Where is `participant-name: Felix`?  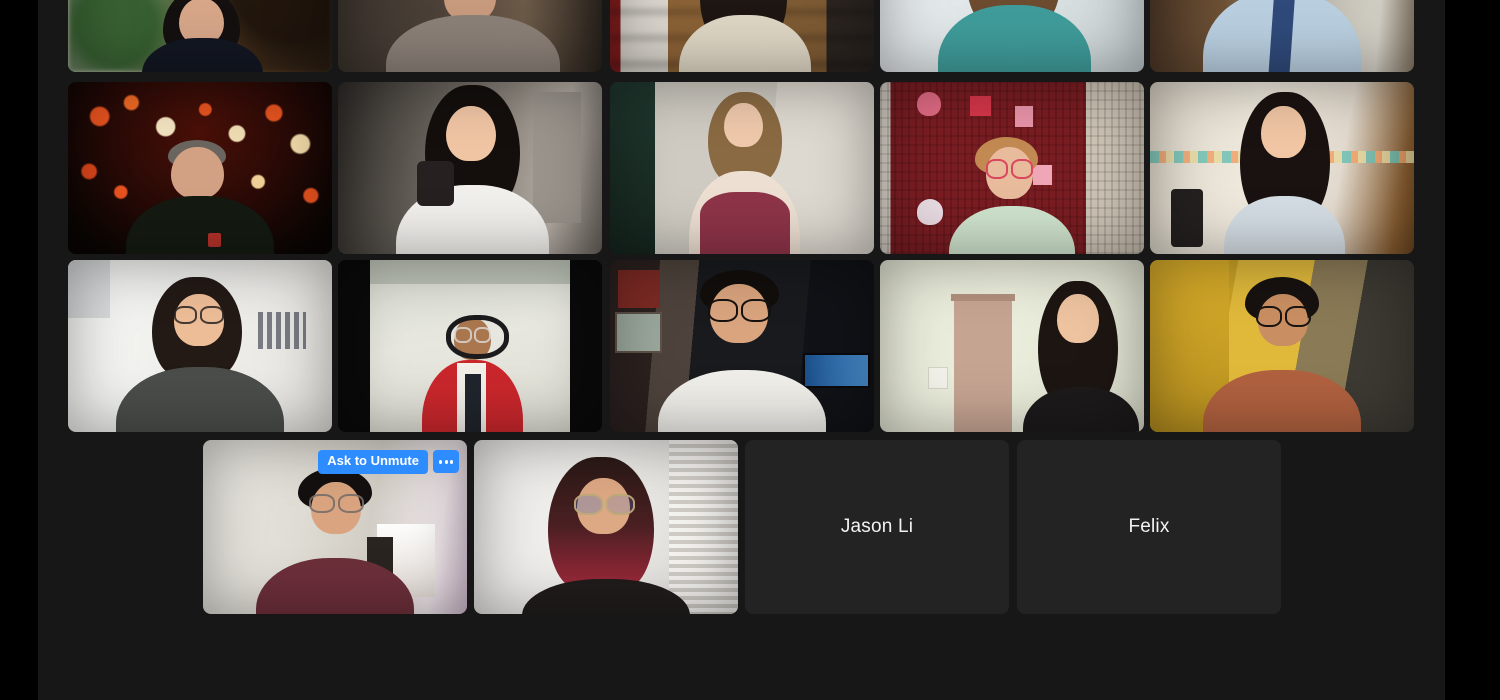
participant-name: Felix is located at coordinates (1149, 526).